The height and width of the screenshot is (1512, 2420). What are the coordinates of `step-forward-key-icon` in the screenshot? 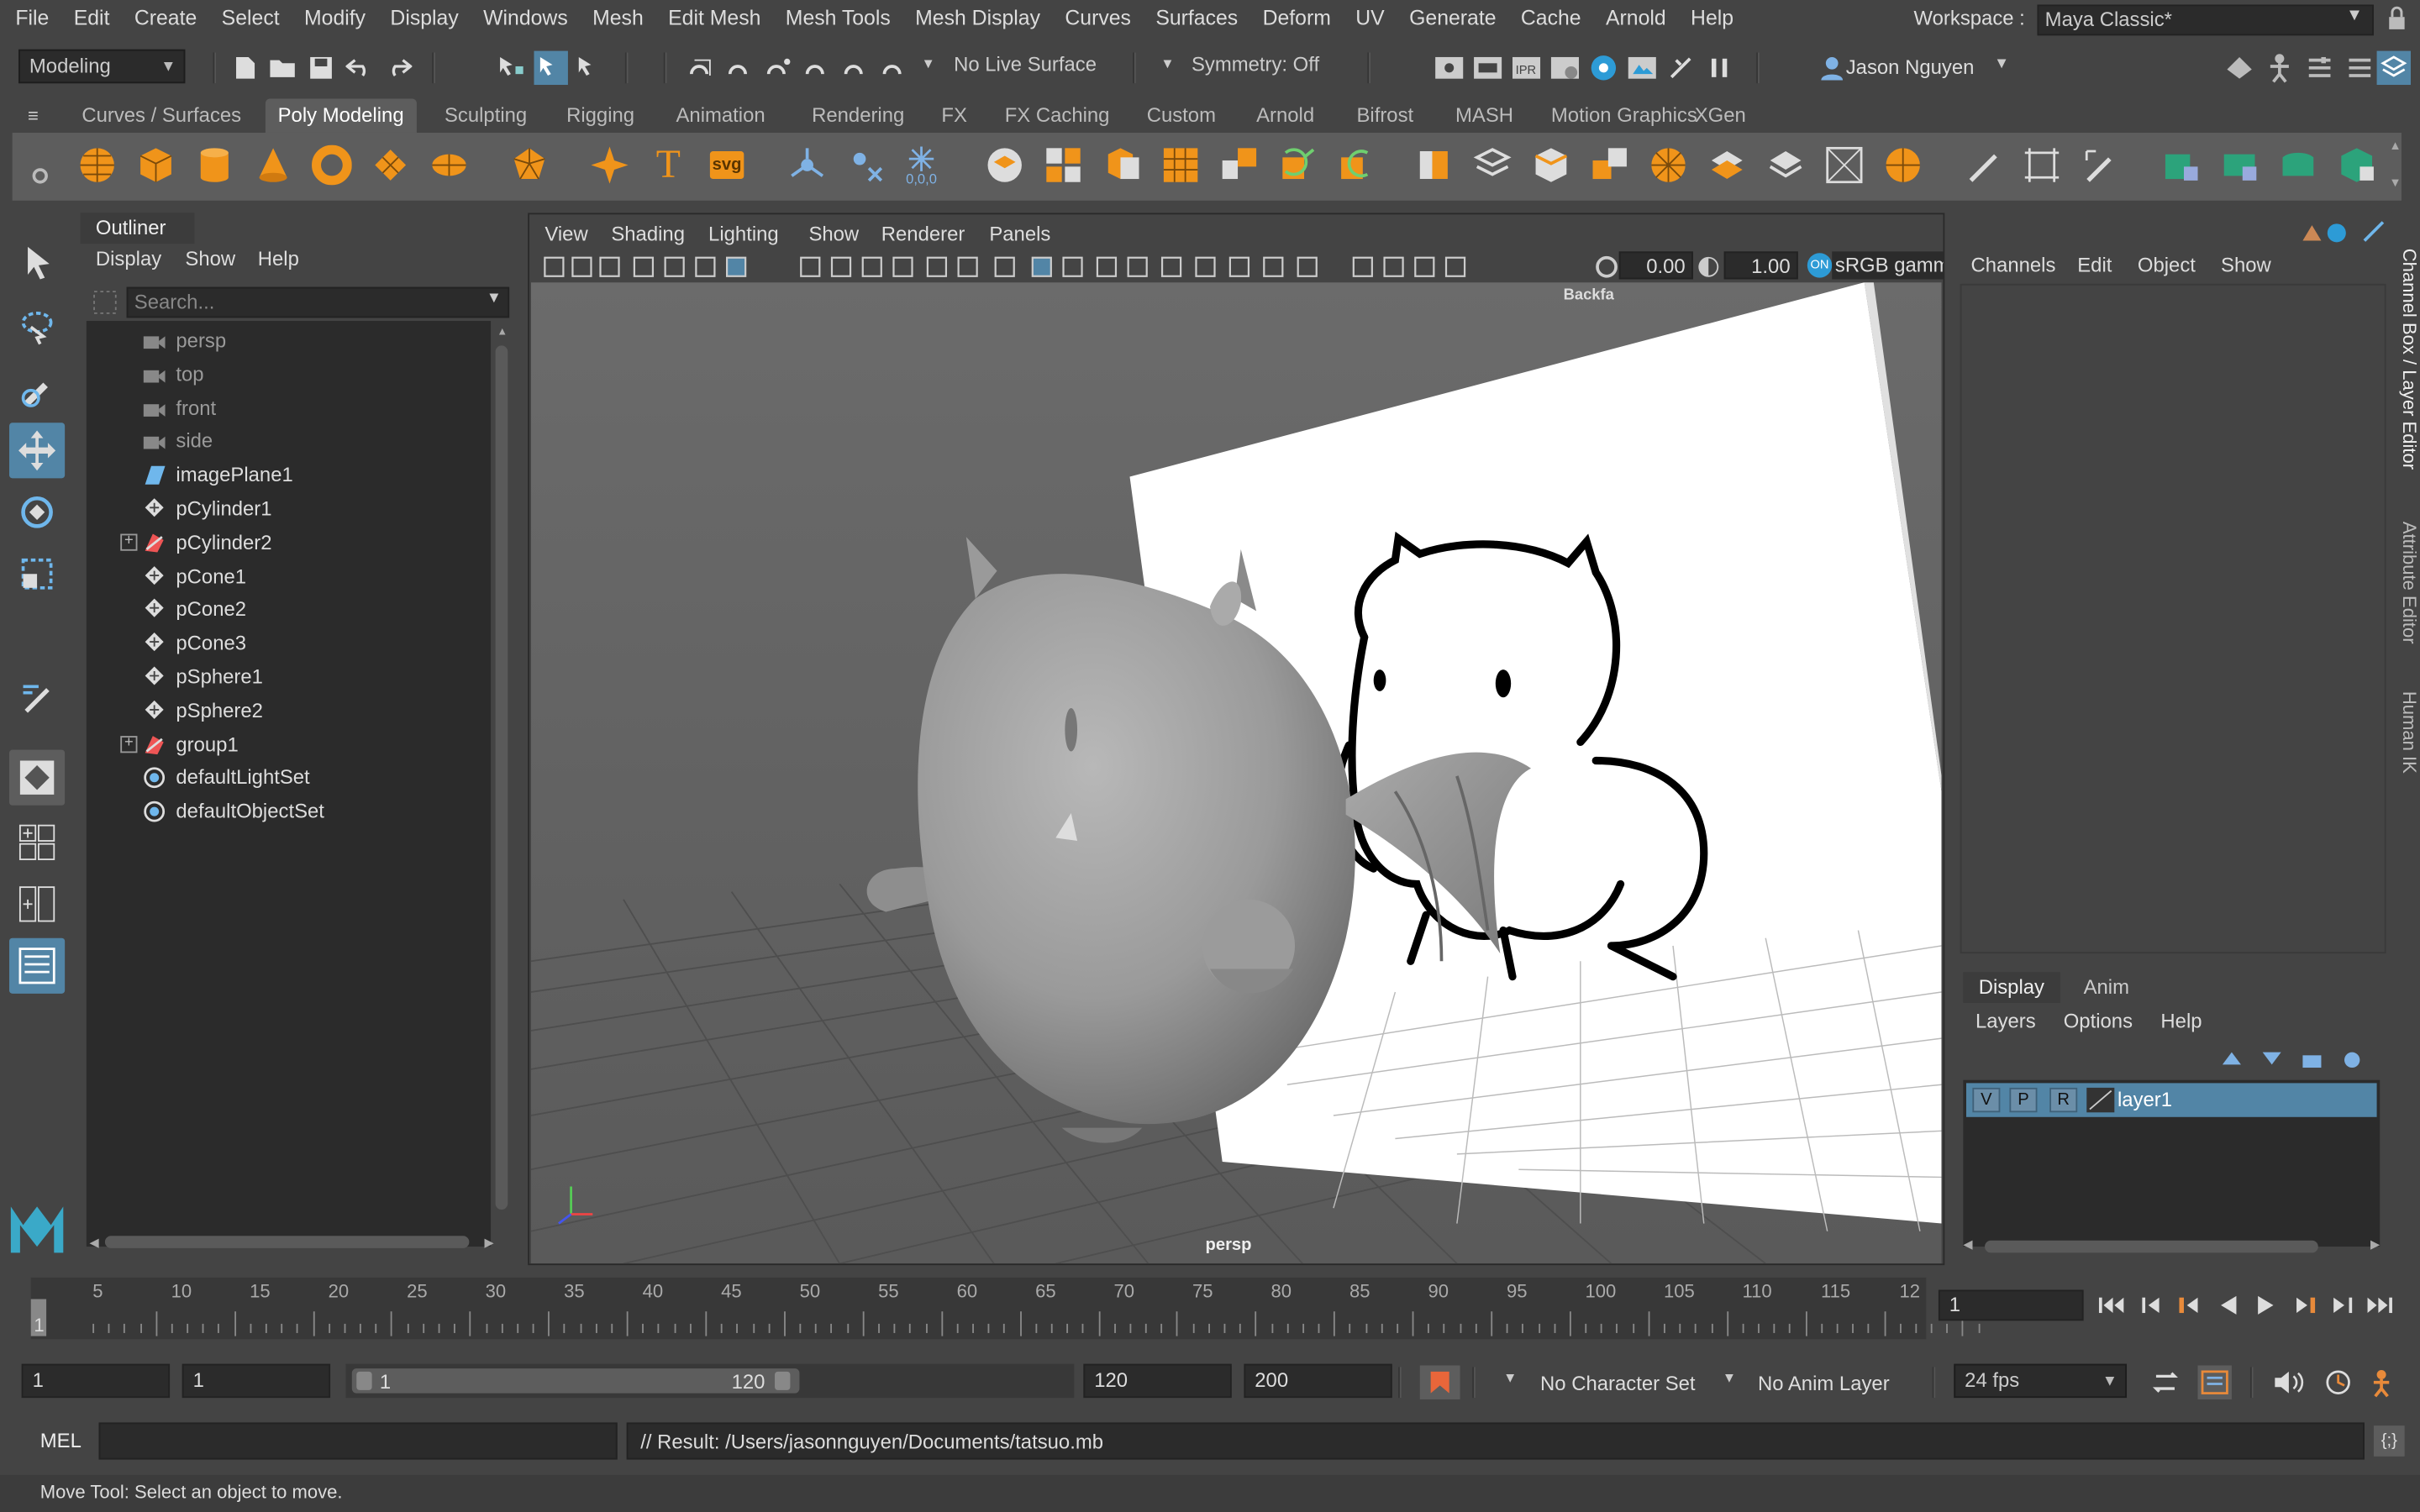 It's located at (2306, 1305).